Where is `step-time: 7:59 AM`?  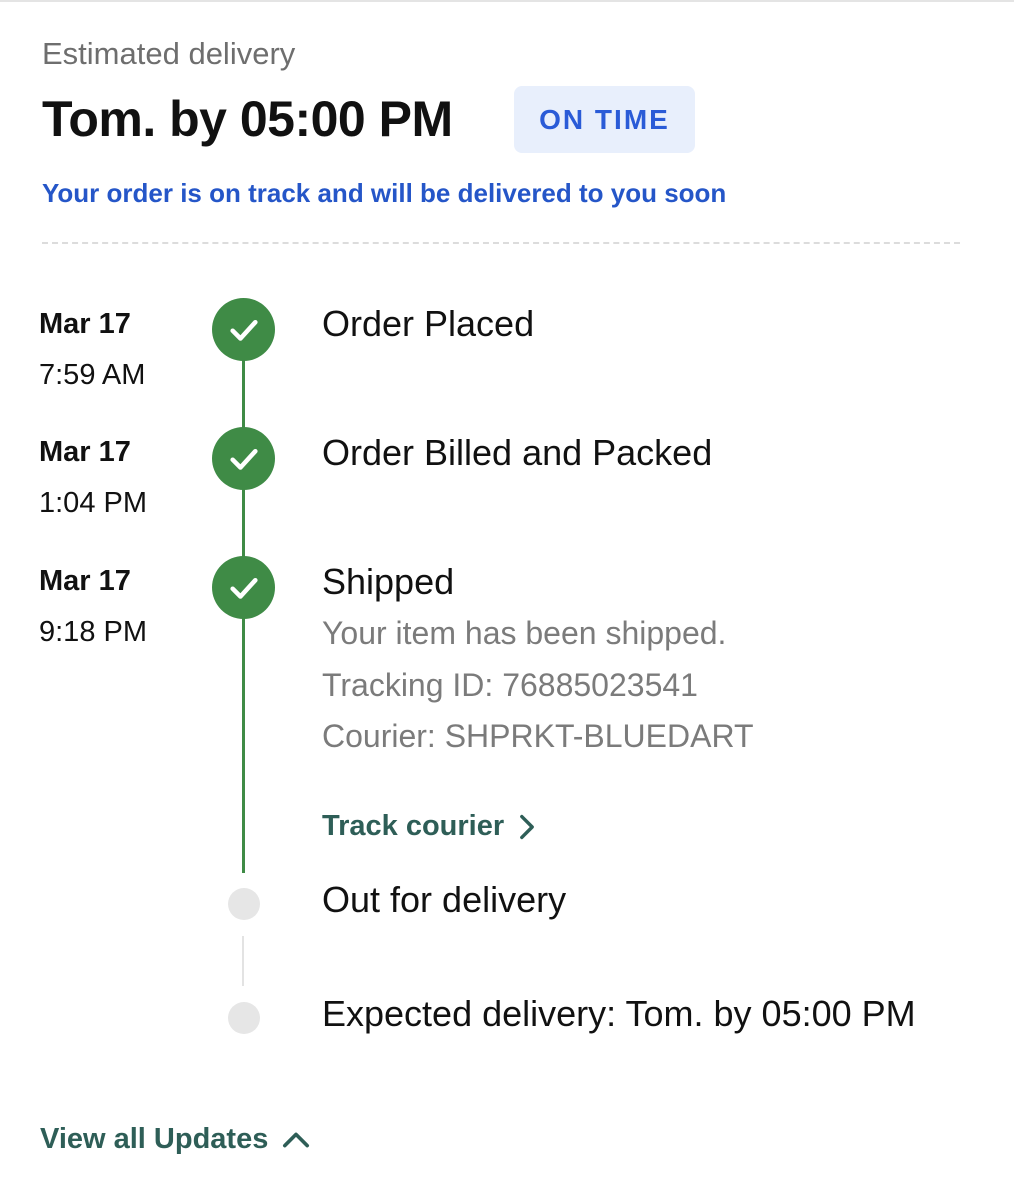
step-time: 7:59 AM is located at coordinates (92, 375).